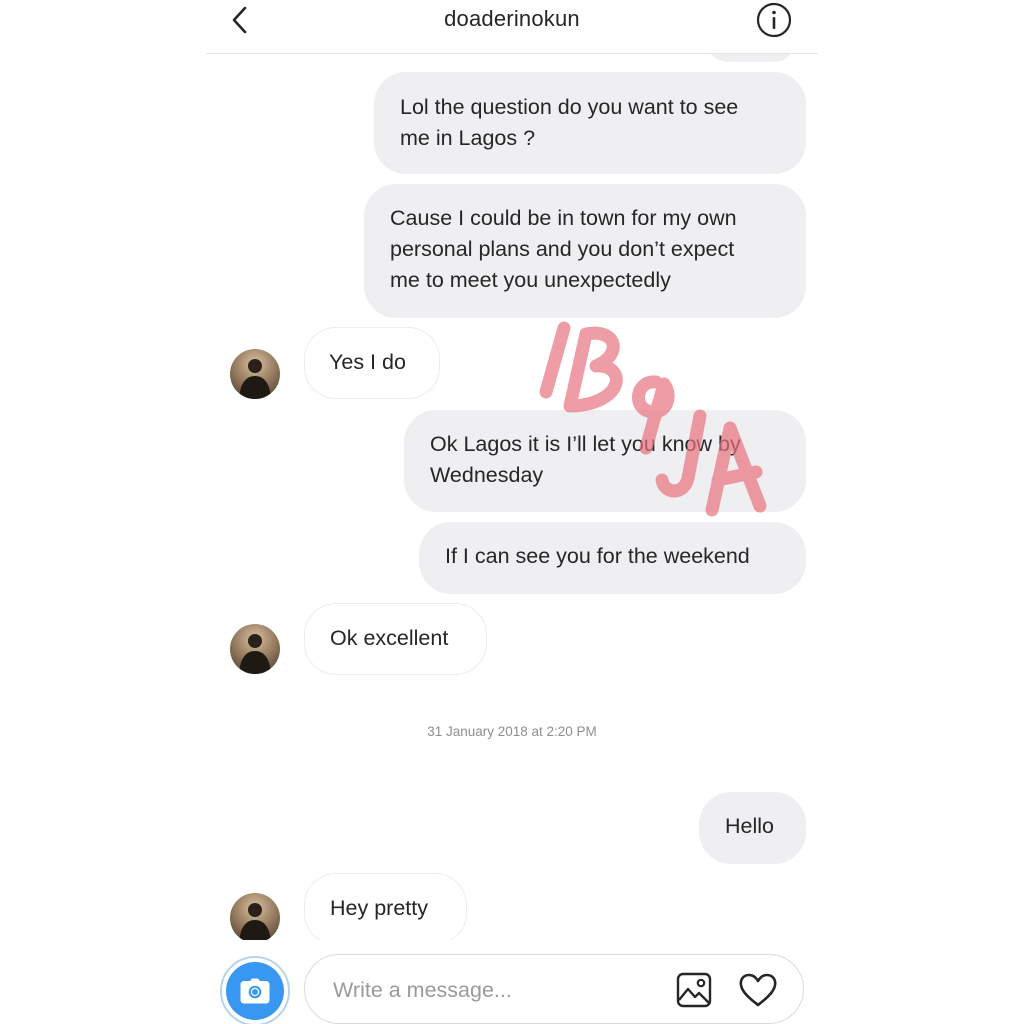  I want to click on gallery-button, so click(694, 990).